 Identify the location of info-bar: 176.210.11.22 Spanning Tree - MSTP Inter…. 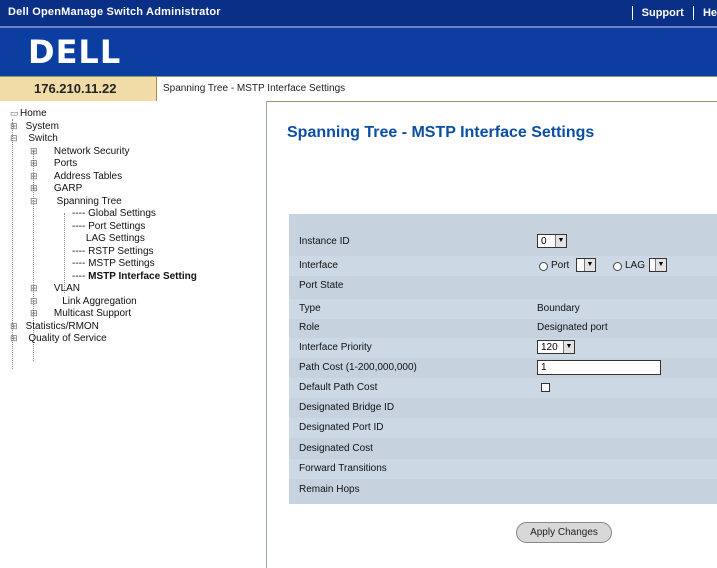
(358, 89).